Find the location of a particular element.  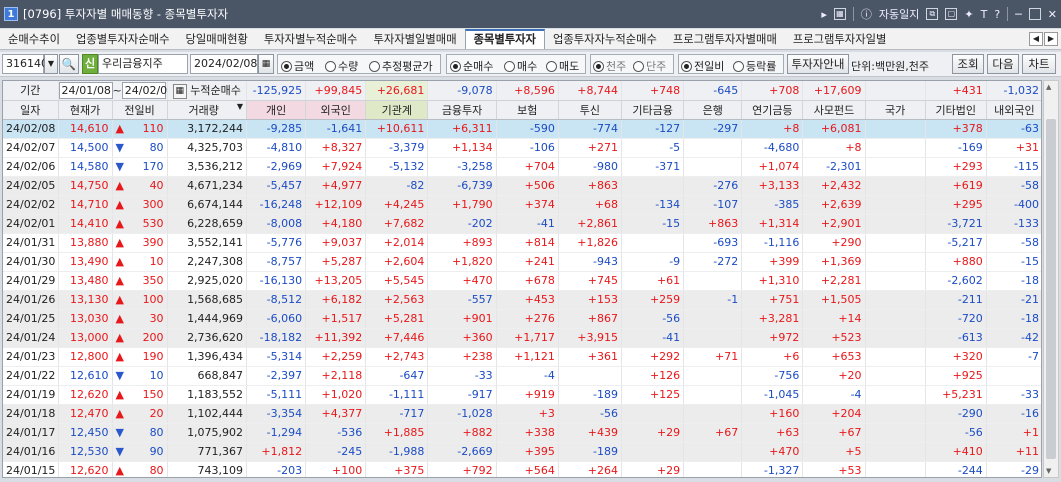

query-button: 조회 is located at coordinates (968, 64).